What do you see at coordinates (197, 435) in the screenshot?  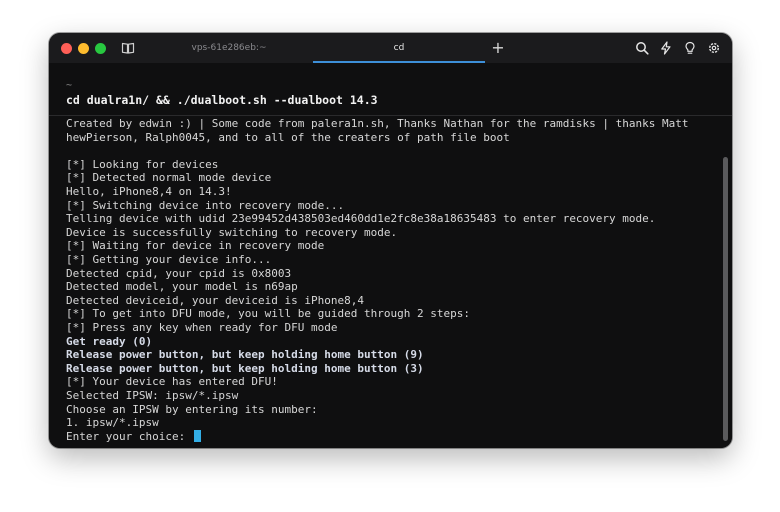 I see `input-cursor` at bounding box center [197, 435].